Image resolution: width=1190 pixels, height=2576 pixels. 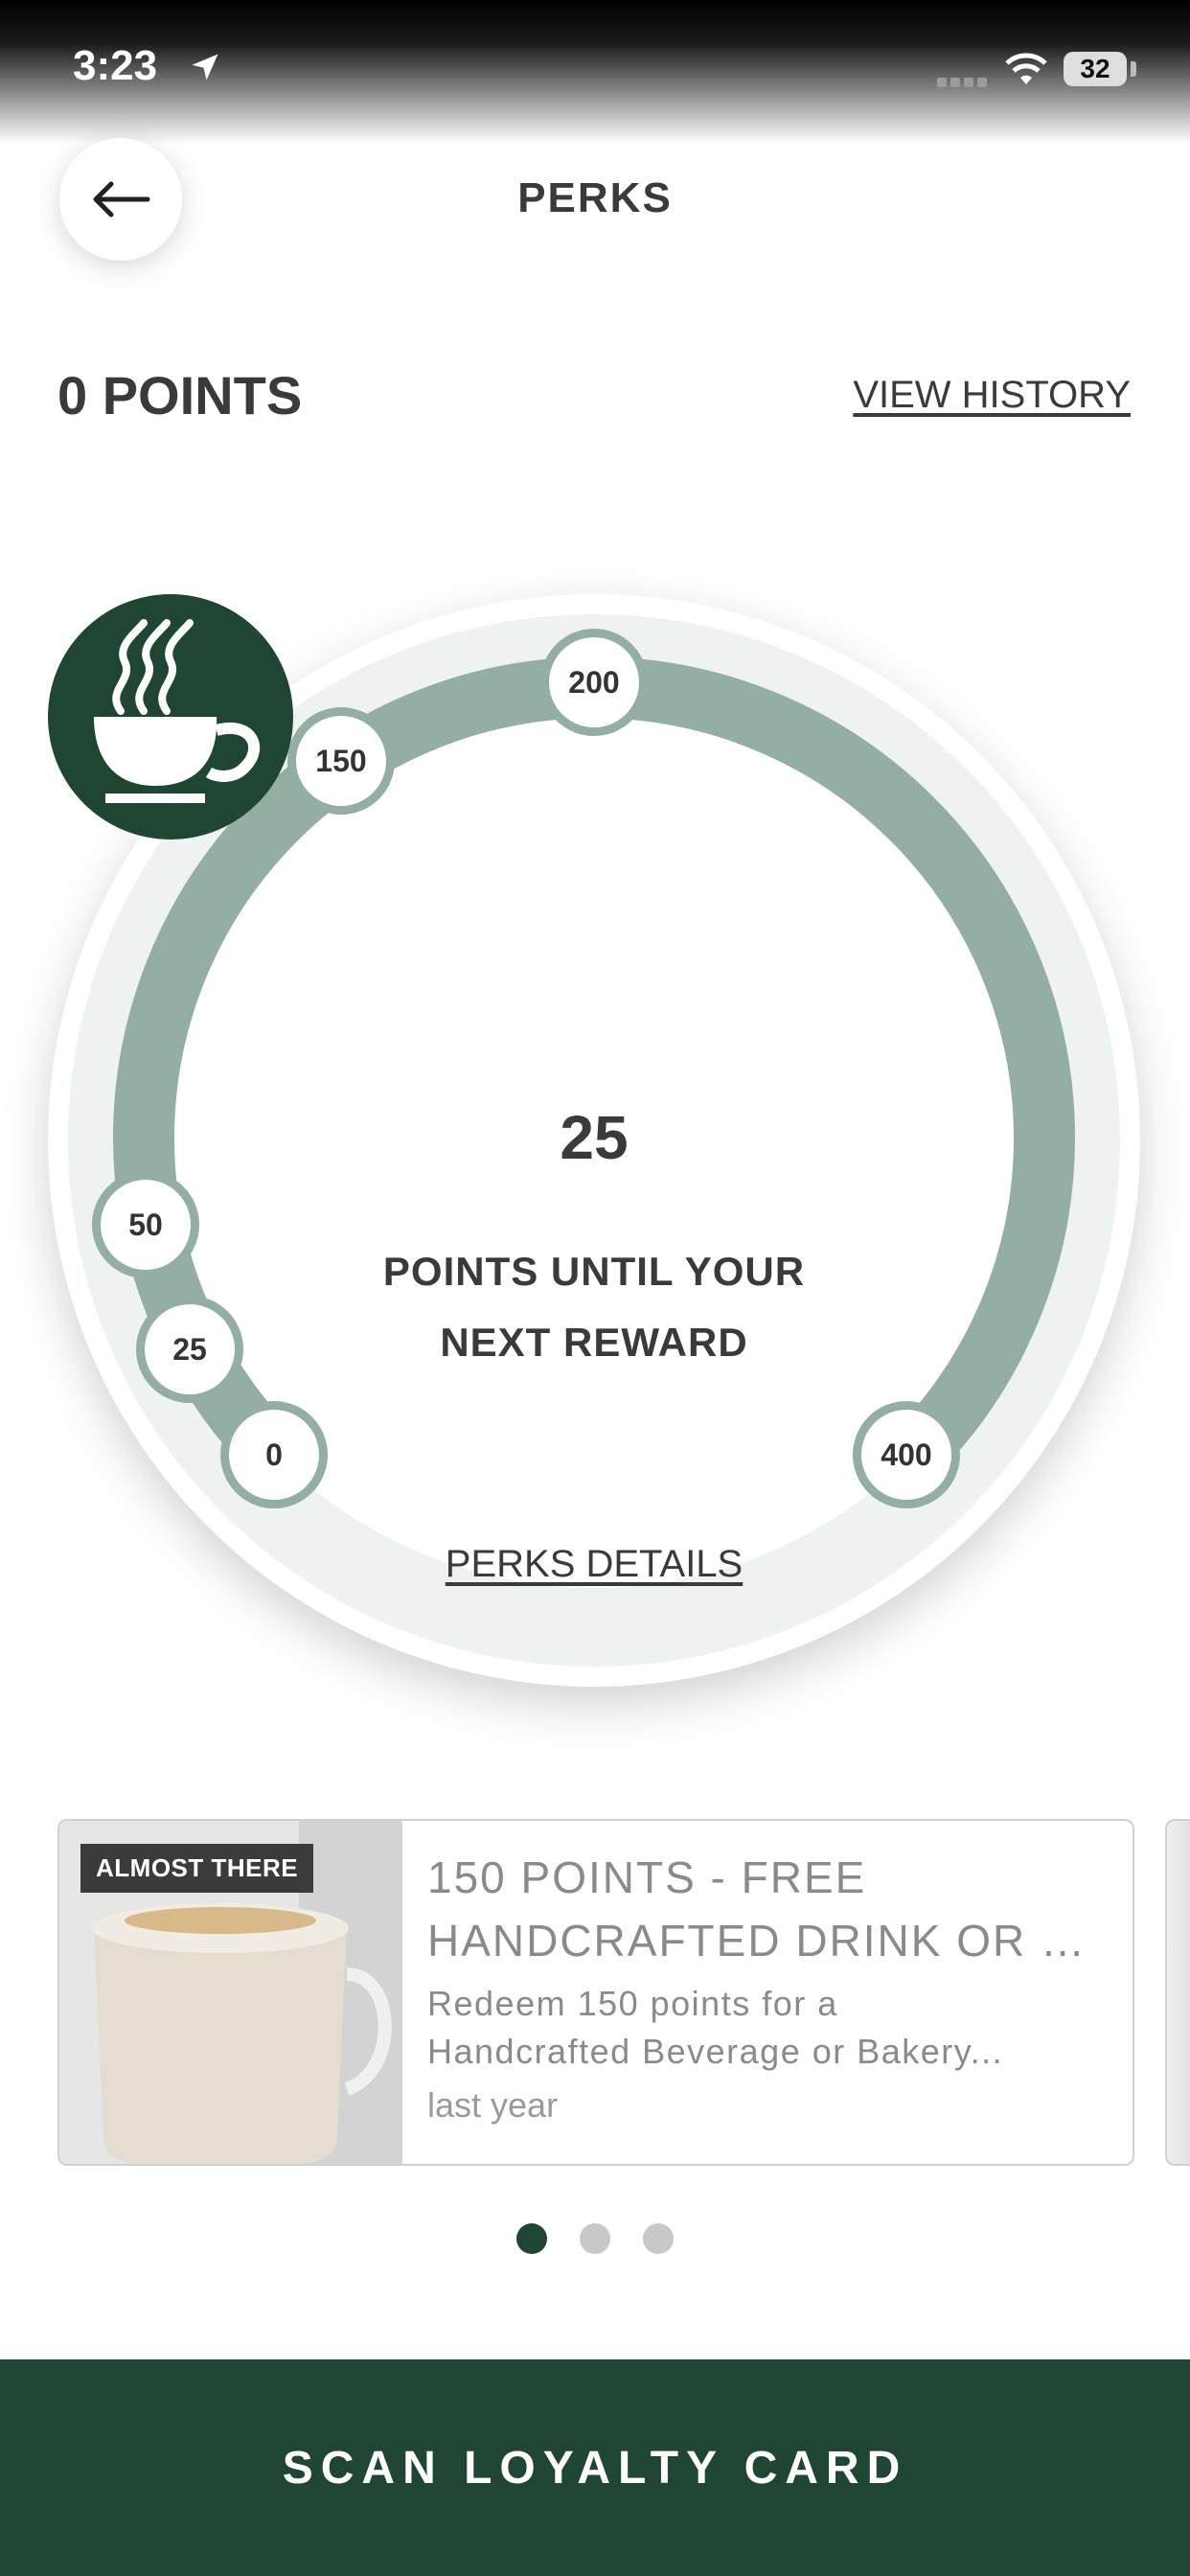 I want to click on reward-description-line-1: Redeem 150 points for a, so click(x=633, y=2004).